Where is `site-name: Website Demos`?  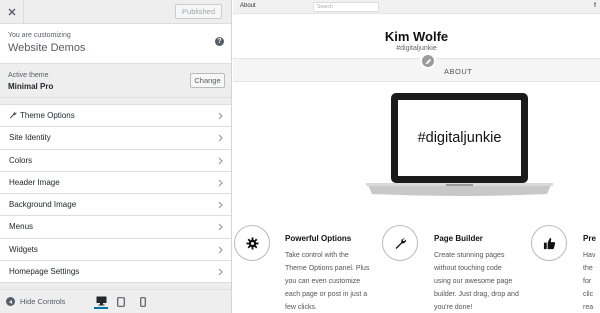
site-name: Website Demos is located at coordinates (47, 48).